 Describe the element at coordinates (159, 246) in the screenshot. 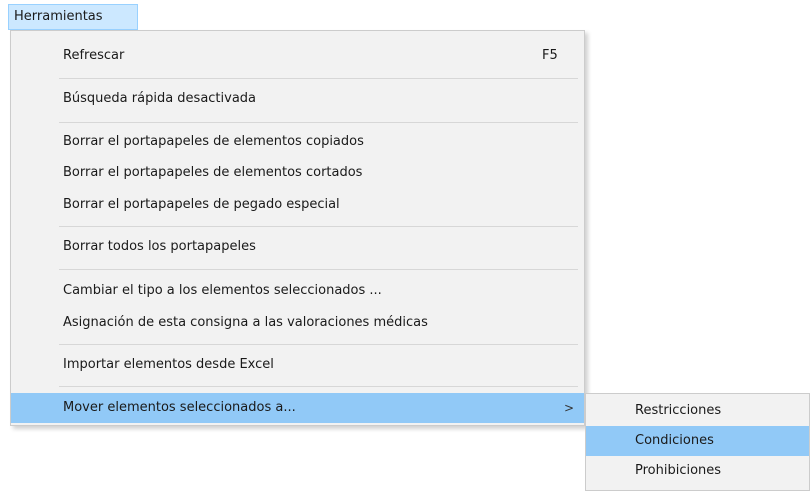

I see `menu-item-label: Borrar todos los portapapeles` at that location.